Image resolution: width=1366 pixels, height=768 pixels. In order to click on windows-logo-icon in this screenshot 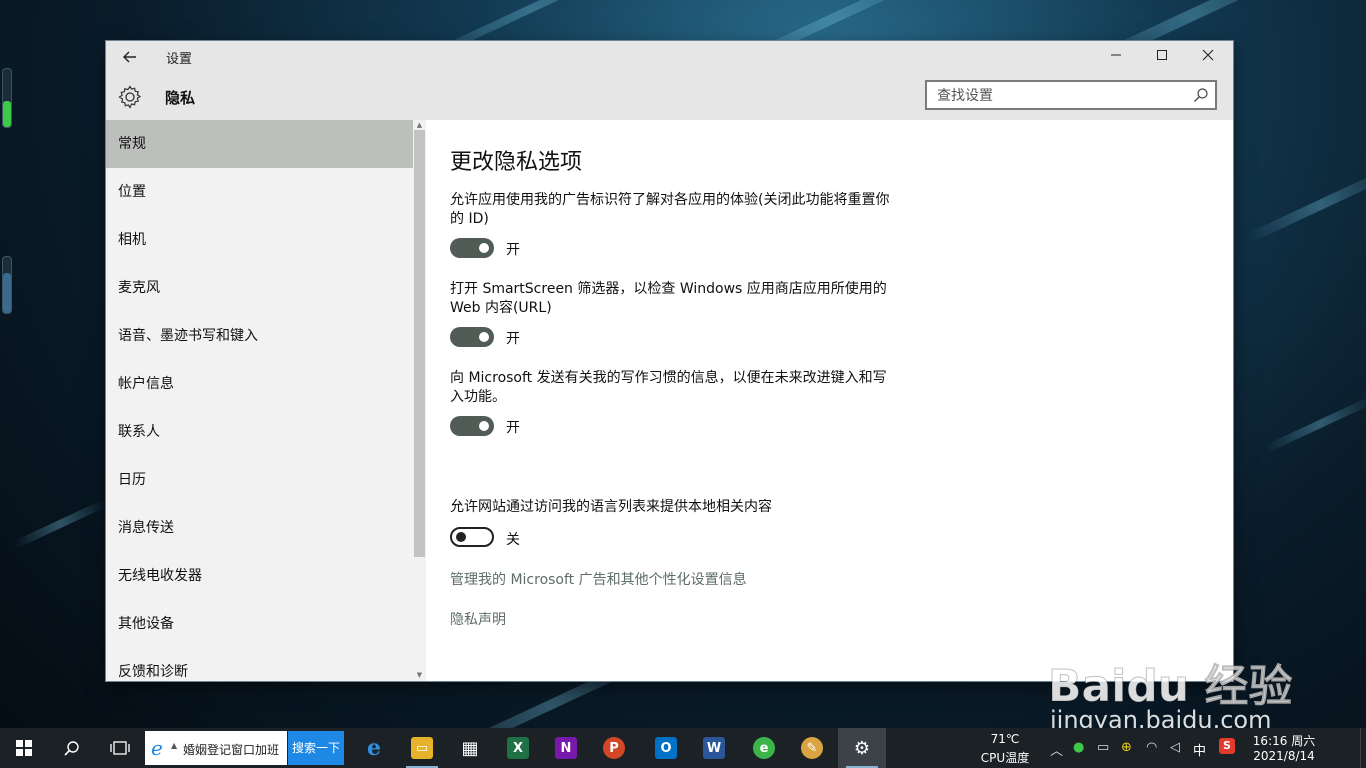, I will do `click(24, 748)`.